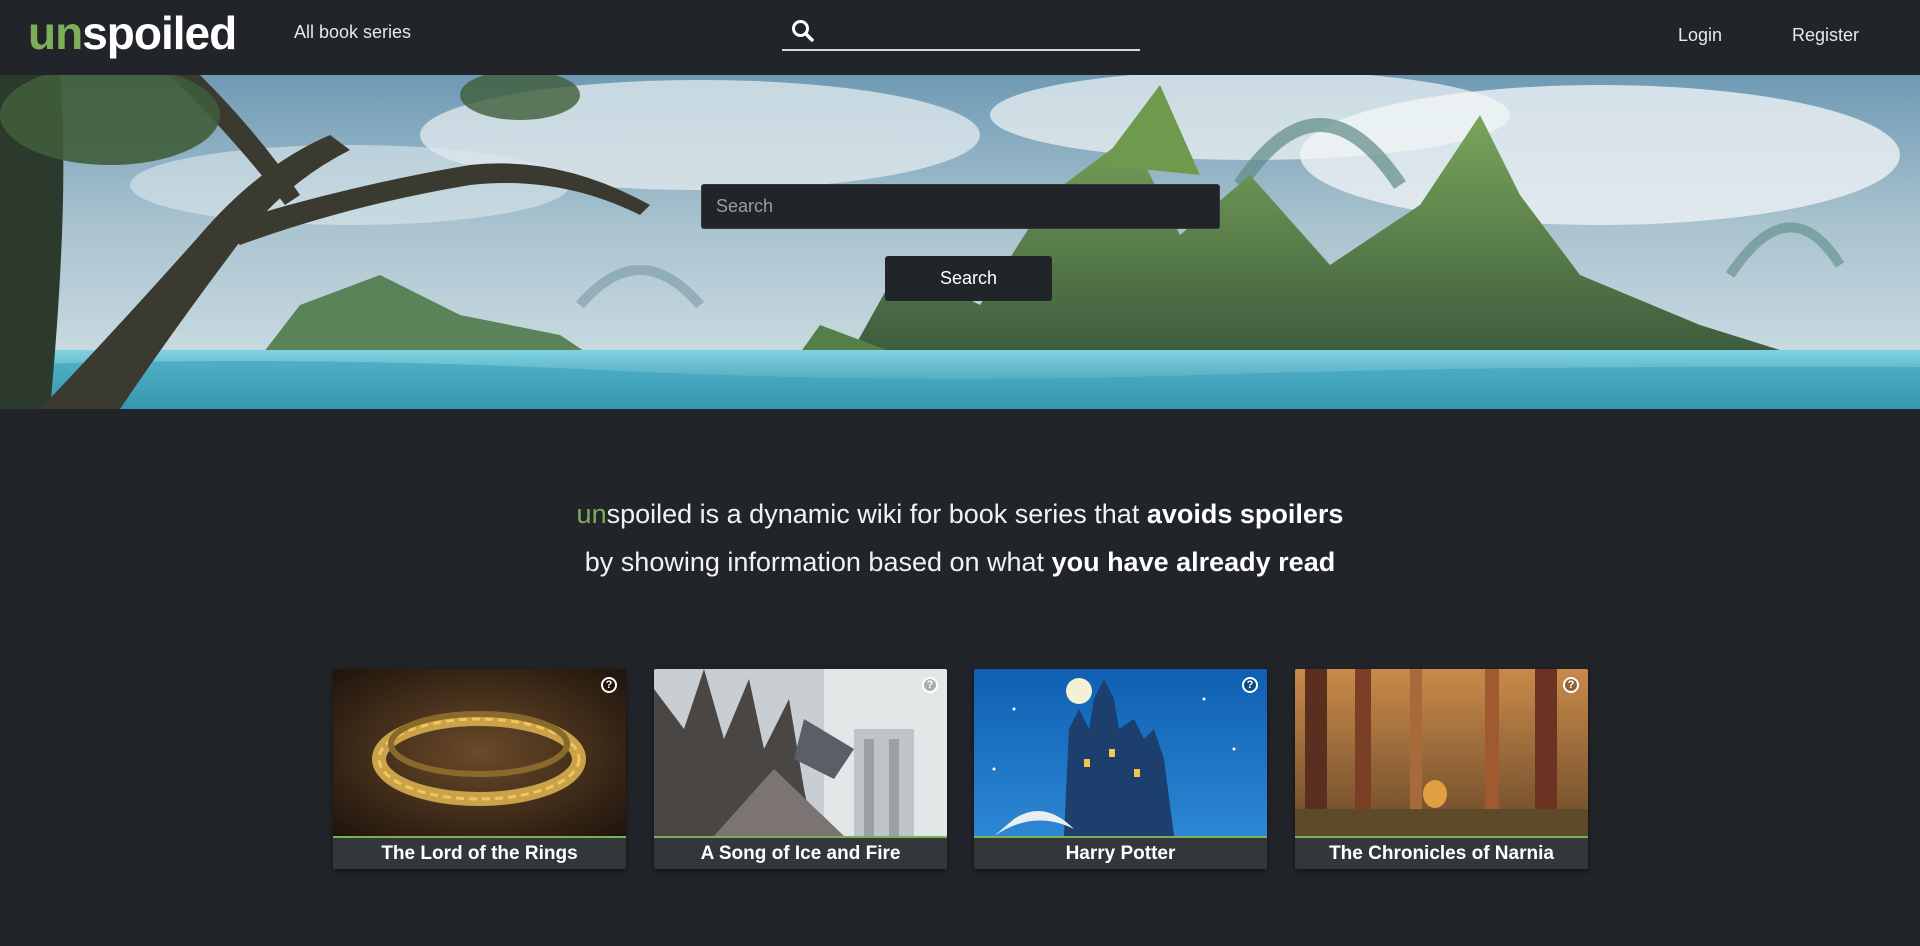  I want to click on series-card-harry-potter: ? Harry Potter, so click(1120, 769).